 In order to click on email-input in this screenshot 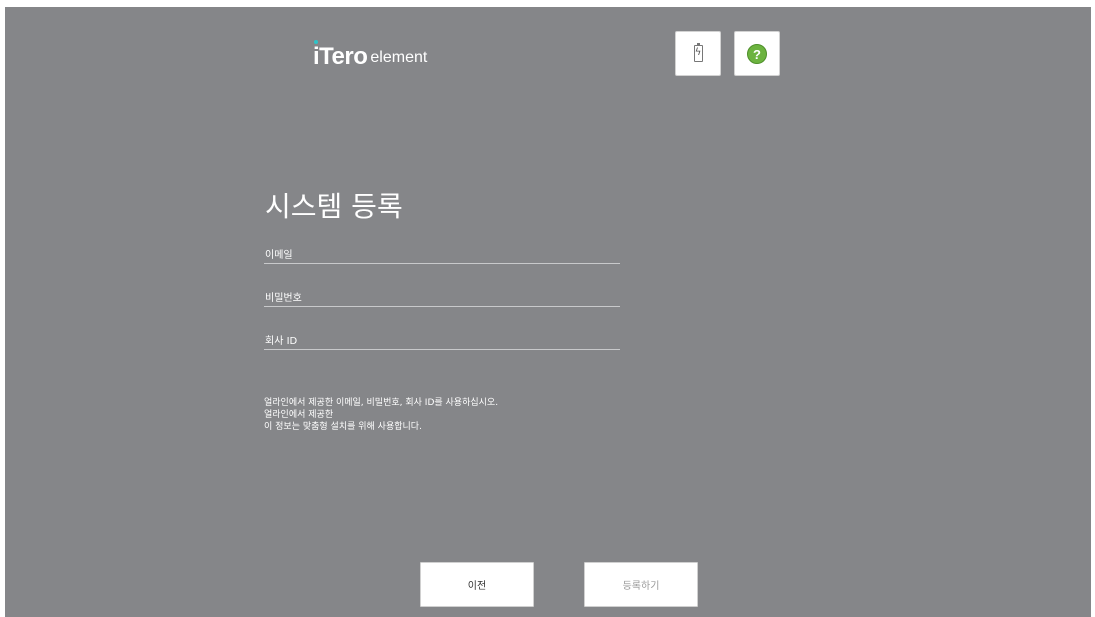, I will do `click(442, 255)`.